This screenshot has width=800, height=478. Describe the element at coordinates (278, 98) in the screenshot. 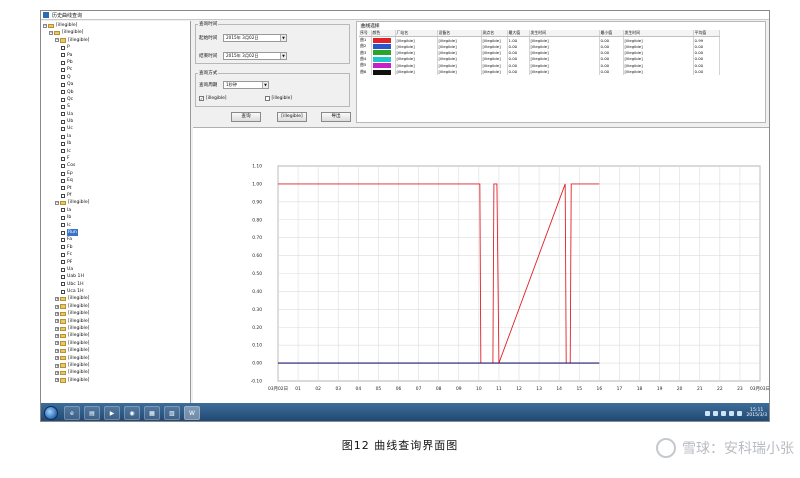

I see `option-checkbox-2: [illegible]` at that location.